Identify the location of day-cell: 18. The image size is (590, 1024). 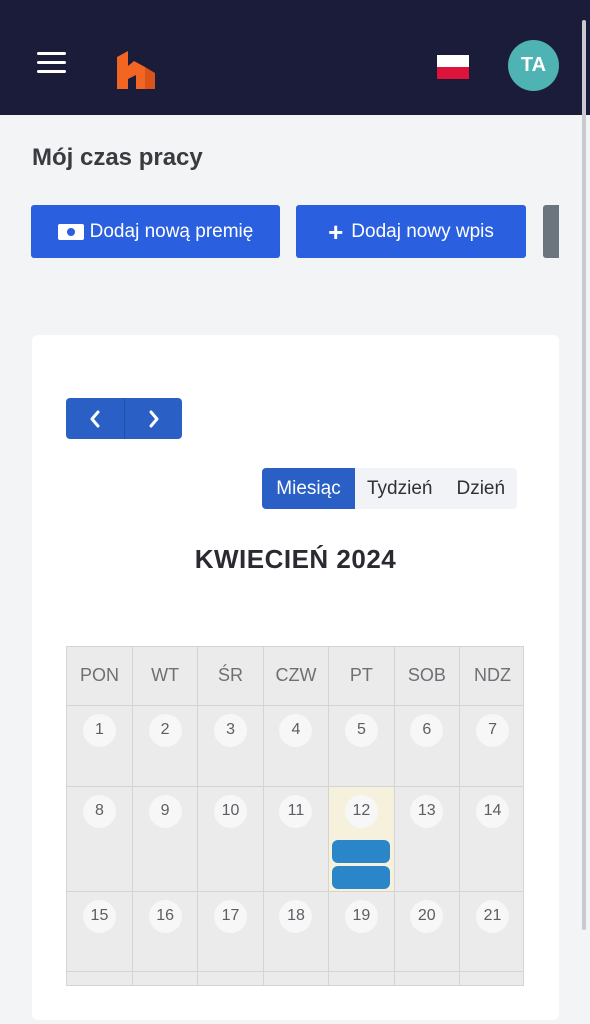
(296, 931).